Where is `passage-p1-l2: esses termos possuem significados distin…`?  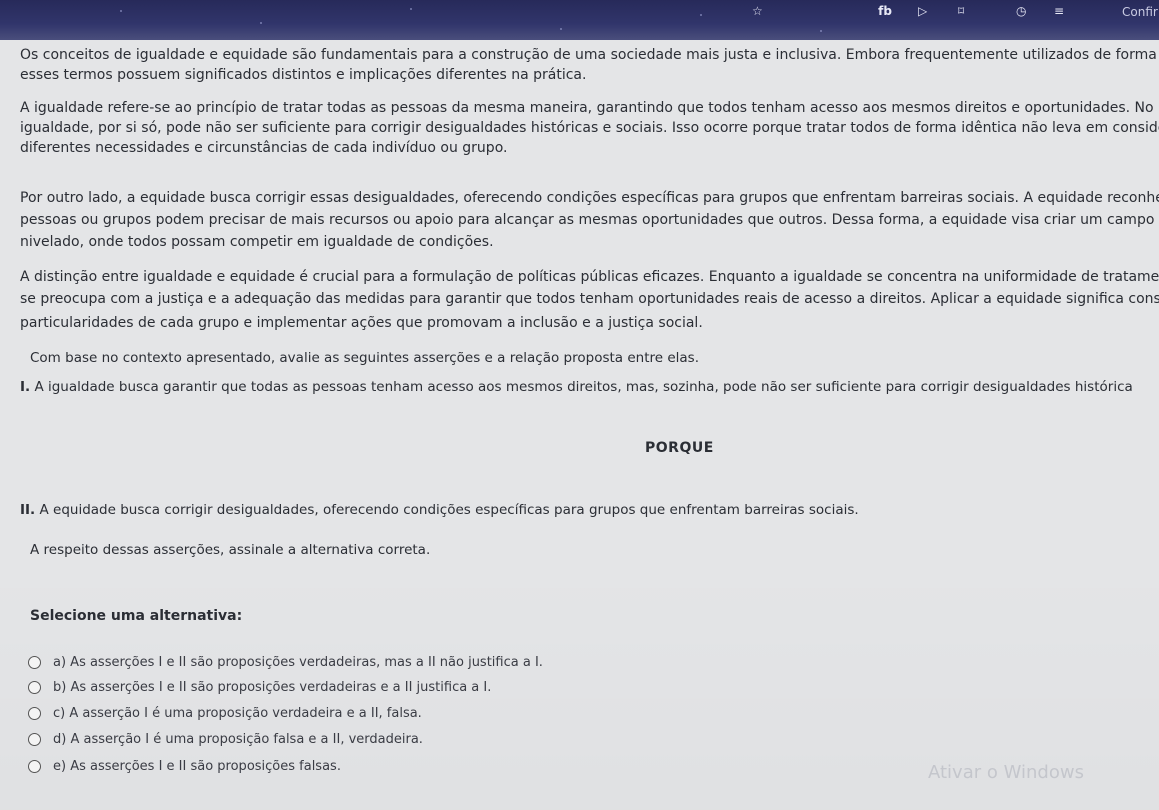
passage-p1-l2: esses termos possuem significados distin… is located at coordinates (303, 75).